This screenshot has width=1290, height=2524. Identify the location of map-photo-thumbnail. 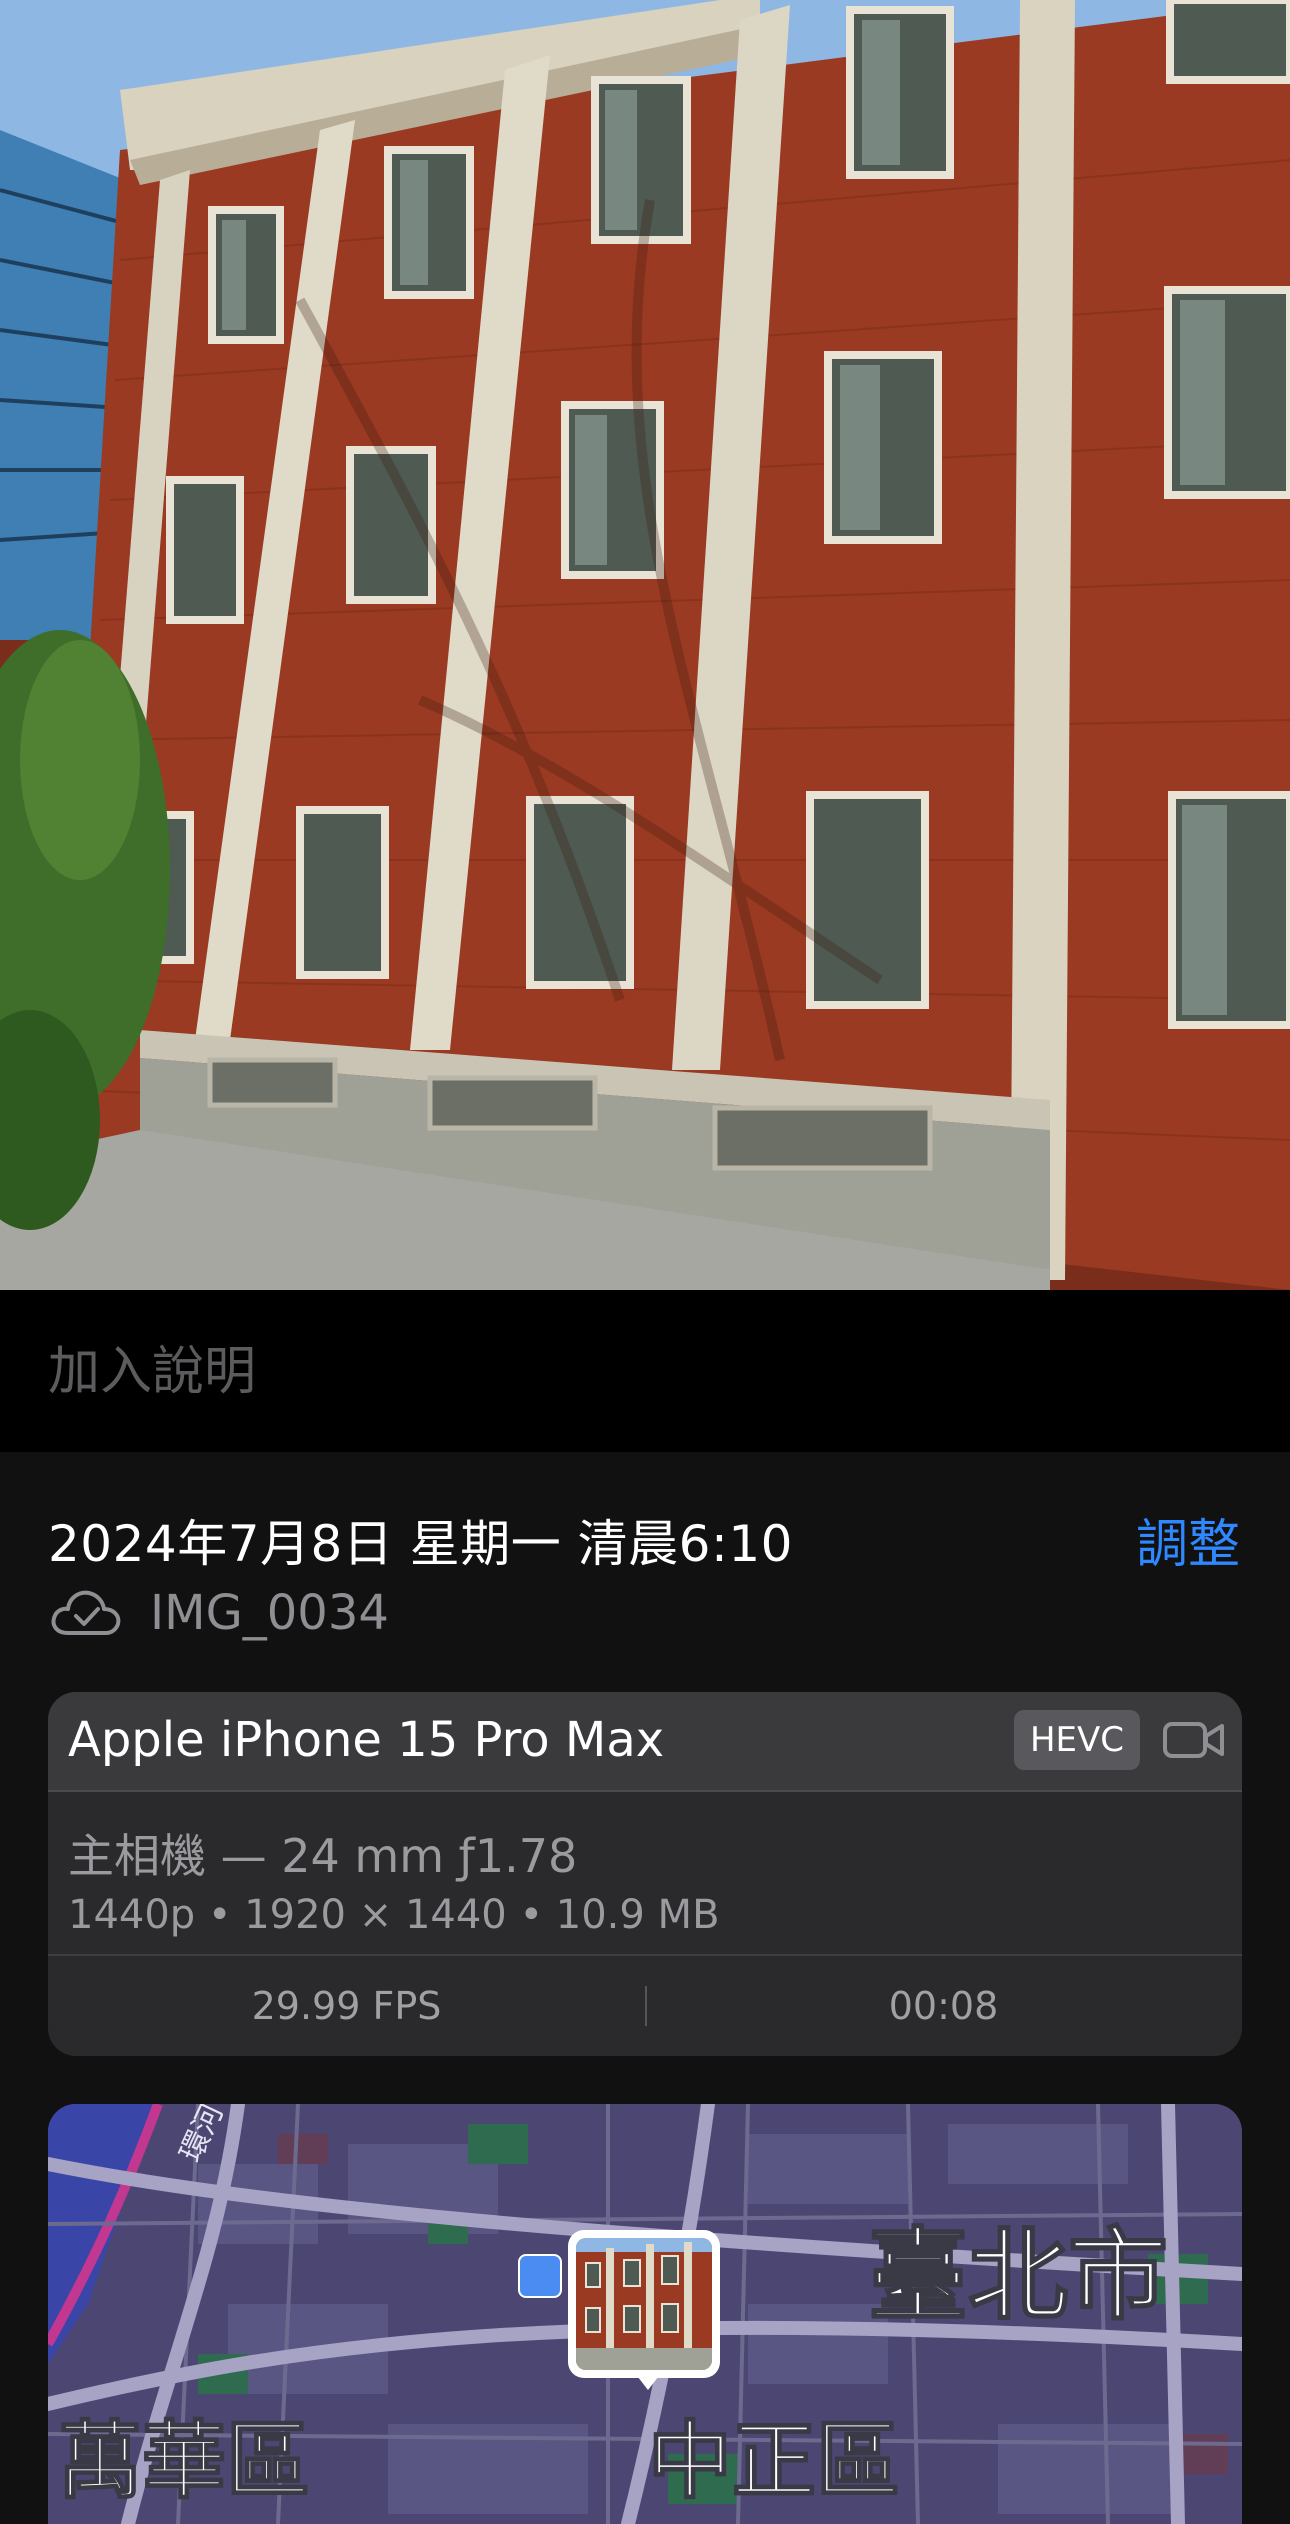
(644, 2304).